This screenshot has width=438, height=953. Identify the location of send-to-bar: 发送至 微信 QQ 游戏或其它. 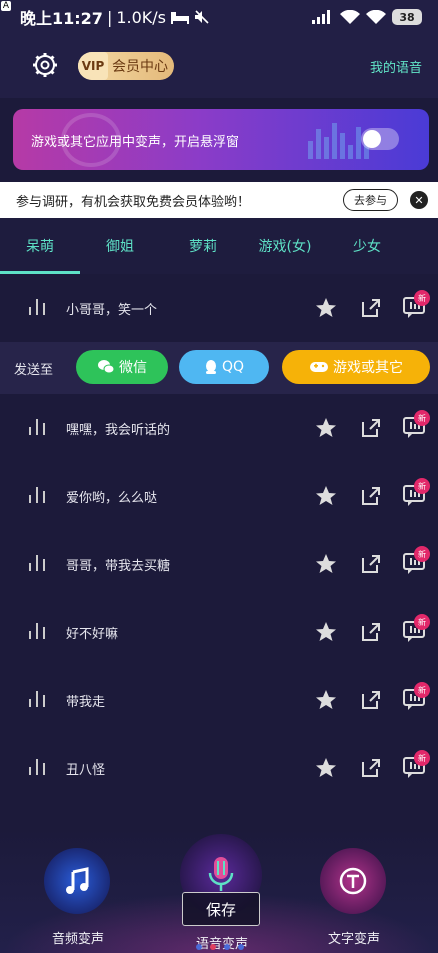
(219, 368).